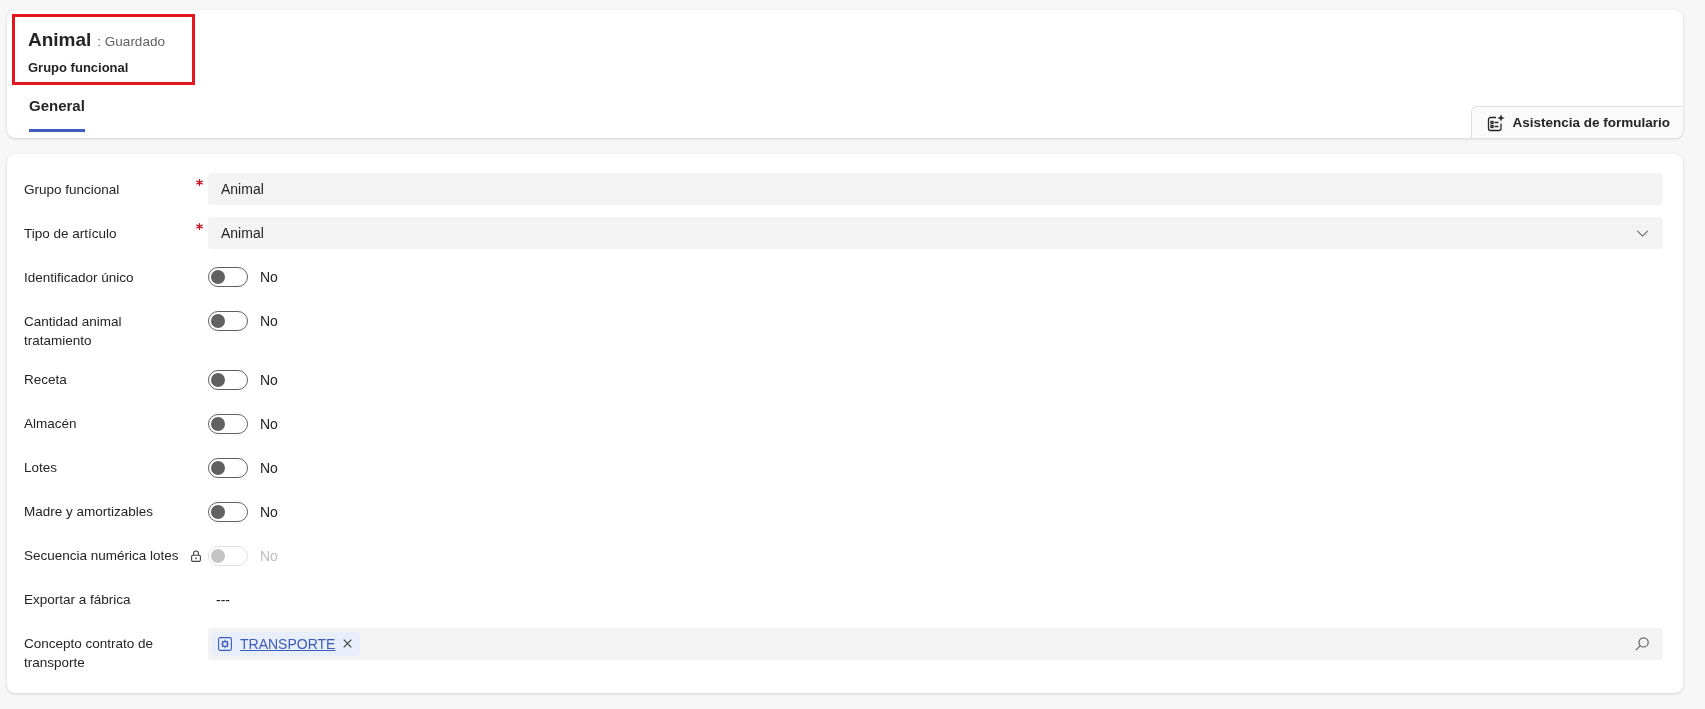 This screenshot has width=1705, height=709. Describe the element at coordinates (71, 233) in the screenshot. I see `field-label: Tipo de artículo` at that location.